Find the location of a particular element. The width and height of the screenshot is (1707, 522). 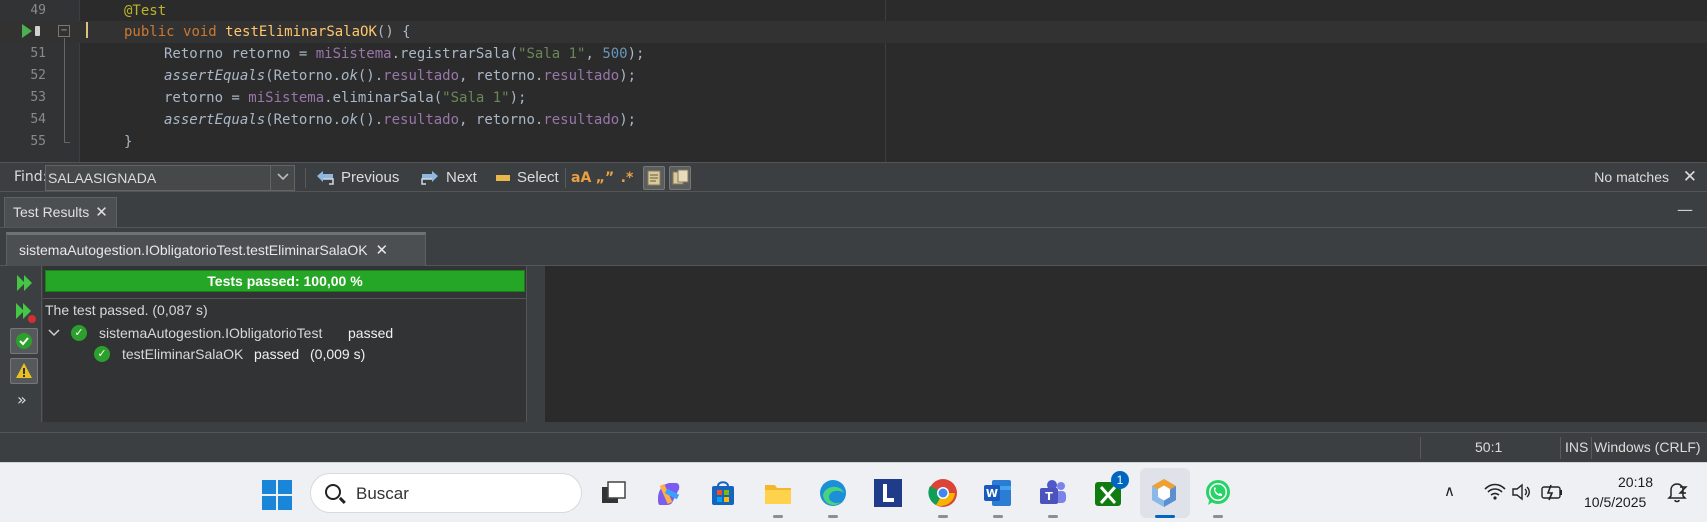

task-view-icon is located at coordinates (614, 493).